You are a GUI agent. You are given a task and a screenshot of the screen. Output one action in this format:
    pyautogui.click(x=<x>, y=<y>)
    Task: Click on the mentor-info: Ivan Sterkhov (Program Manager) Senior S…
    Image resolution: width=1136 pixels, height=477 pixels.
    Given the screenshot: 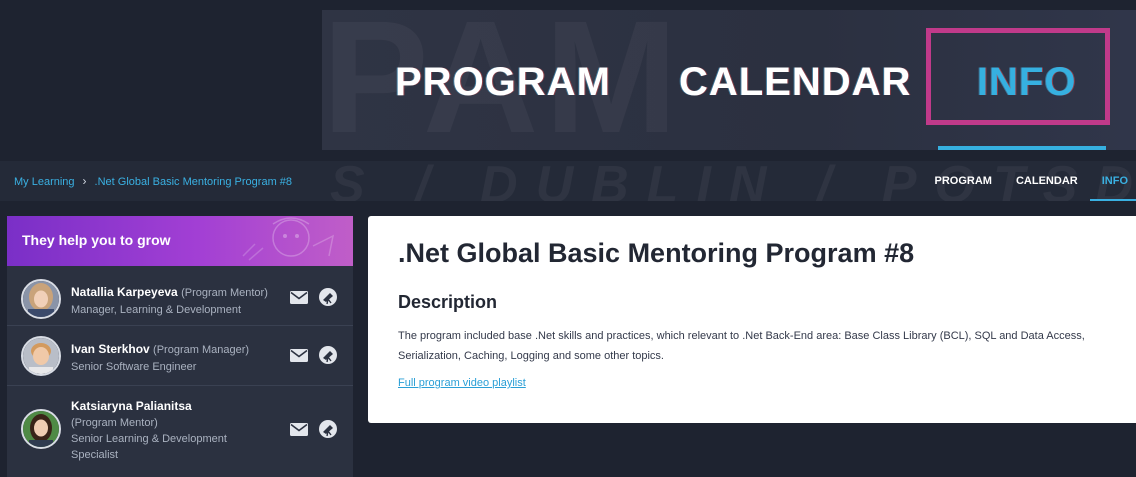 What is the action you would take?
    pyautogui.click(x=160, y=357)
    